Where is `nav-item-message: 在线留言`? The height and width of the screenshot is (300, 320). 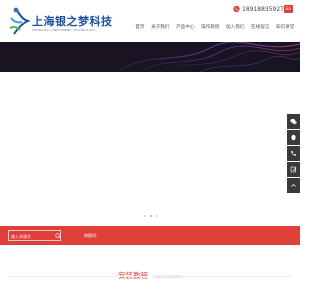 nav-item-message: 在线留言 is located at coordinates (260, 28).